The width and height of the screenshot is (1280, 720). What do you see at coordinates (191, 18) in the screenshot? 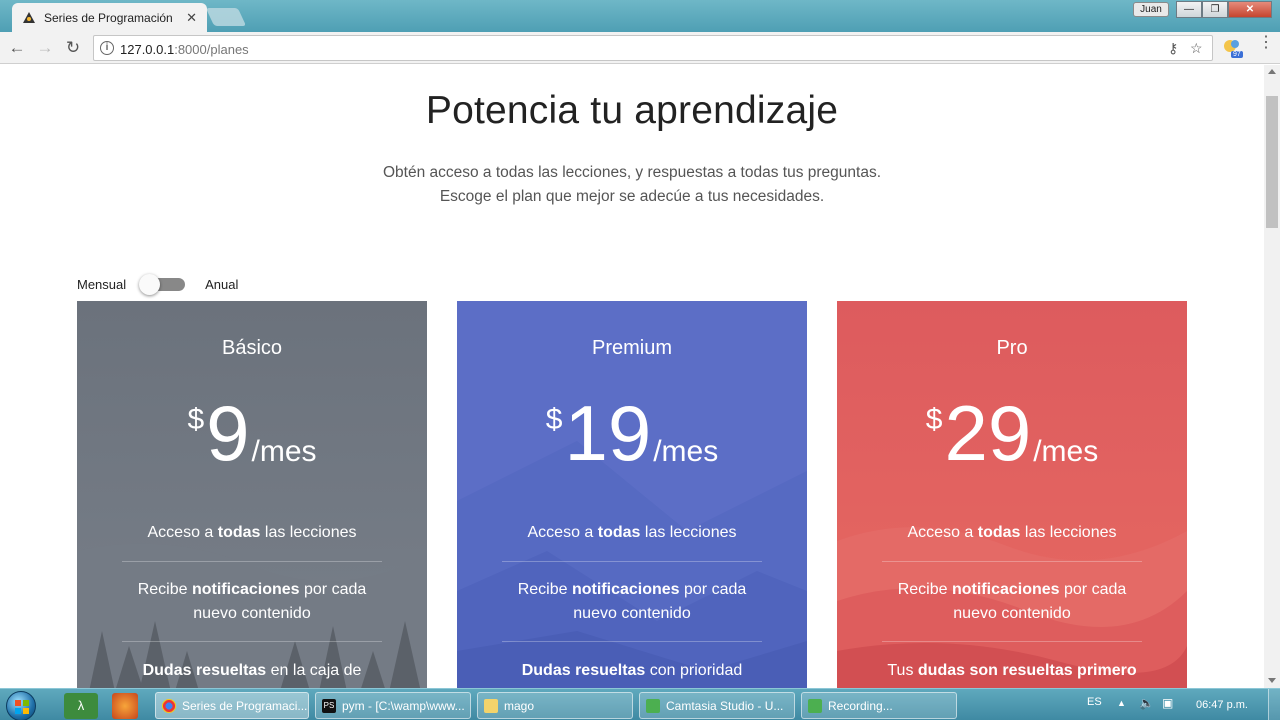
I see `tab-close-icon: ✕` at bounding box center [191, 18].